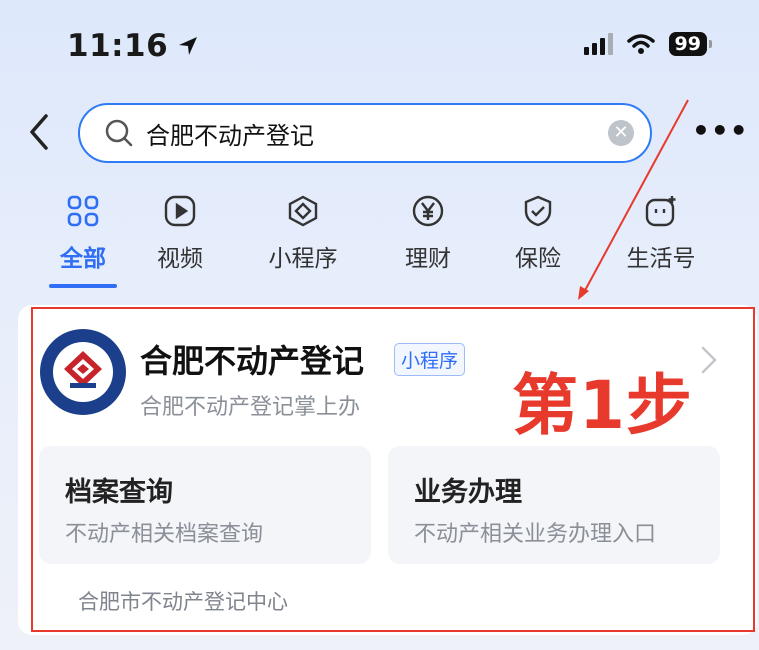 The width and height of the screenshot is (759, 650). Describe the element at coordinates (83, 286) in the screenshot. I see `active-tab-indicator` at that location.